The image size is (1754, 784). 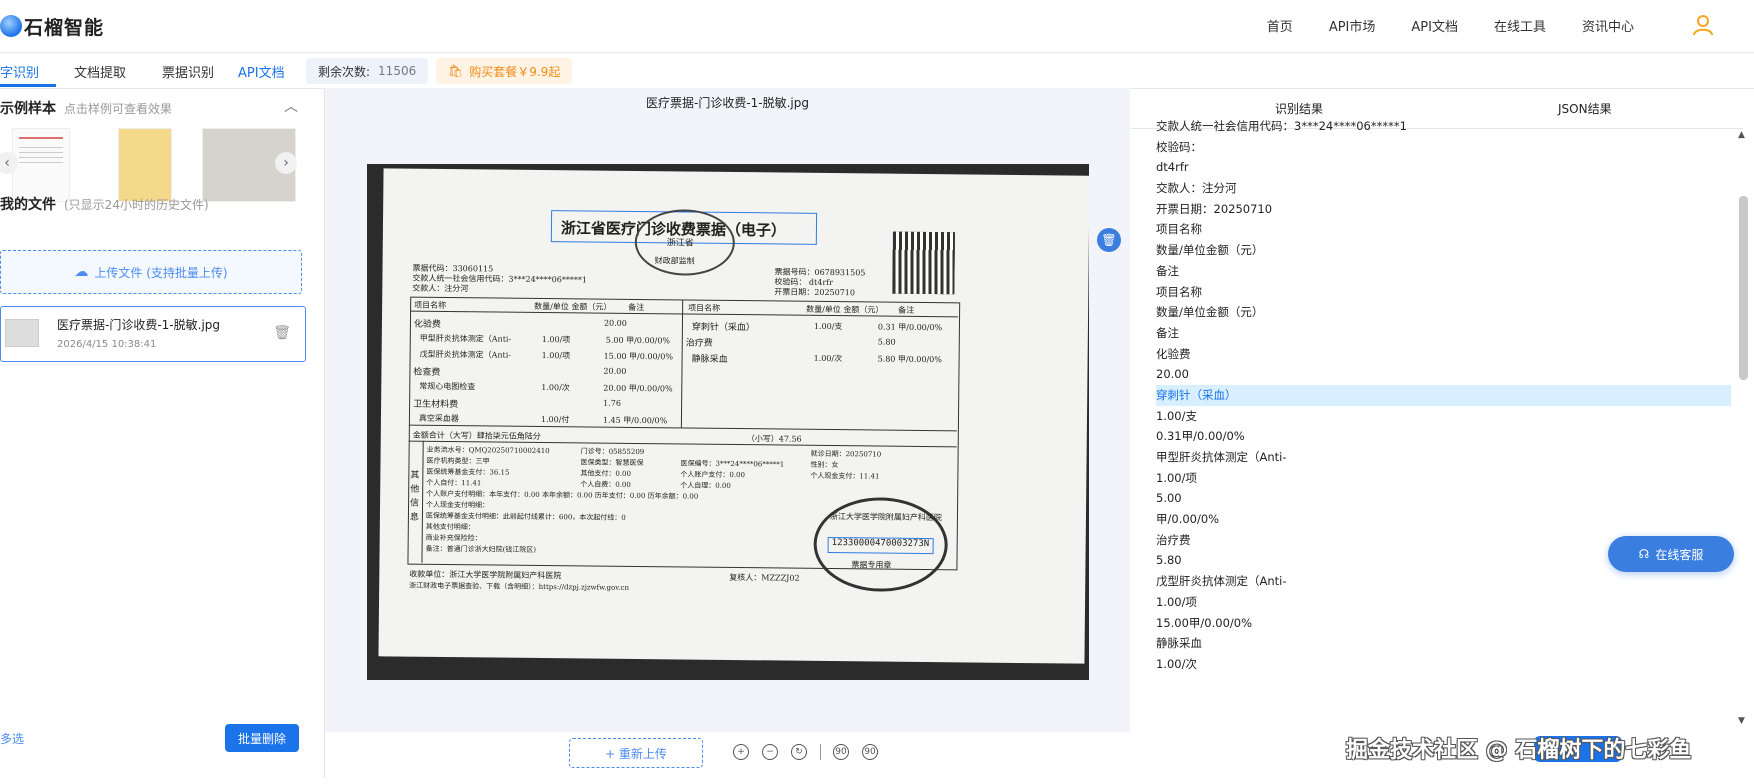 What do you see at coordinates (118, 109) in the screenshot?
I see `samples-hint: 点击样例可查看效果` at bounding box center [118, 109].